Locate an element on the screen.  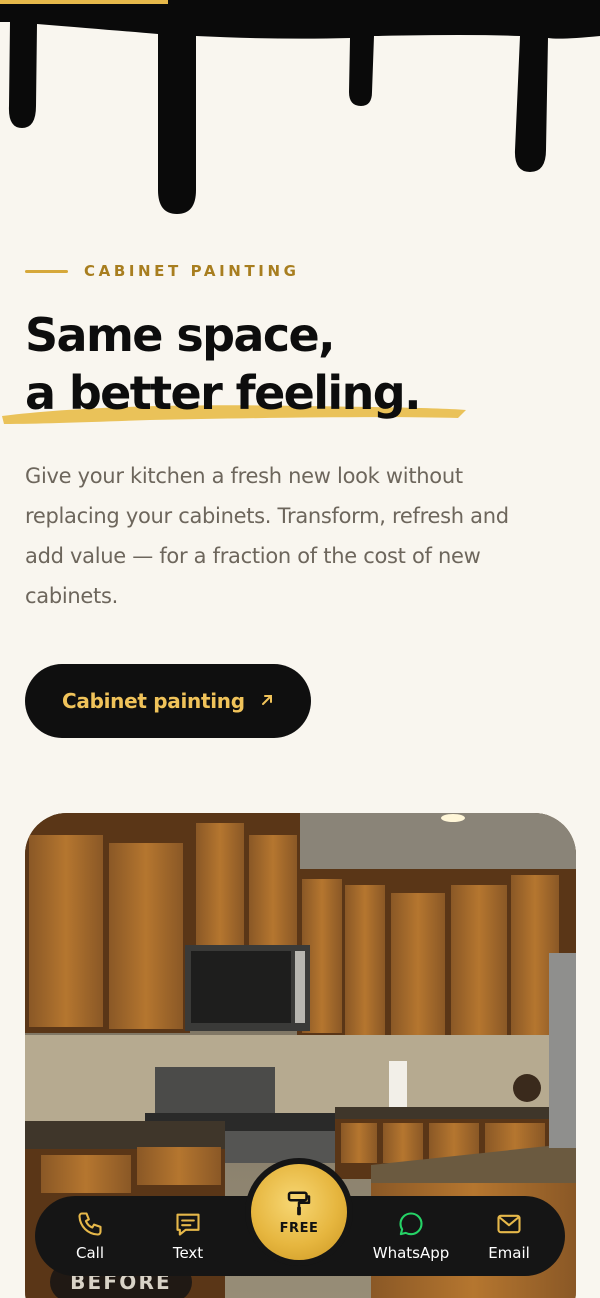
headline-line-1: Same space, is located at coordinates (180, 335).